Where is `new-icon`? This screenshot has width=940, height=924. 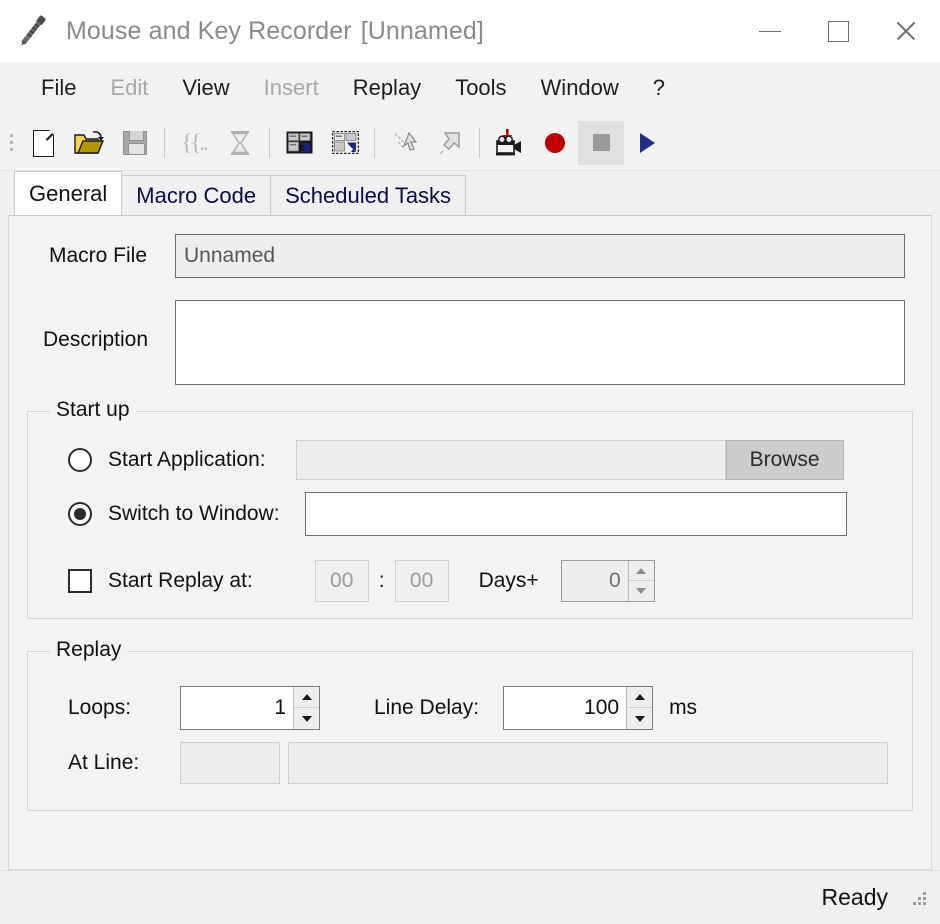 new-icon is located at coordinates (43, 143).